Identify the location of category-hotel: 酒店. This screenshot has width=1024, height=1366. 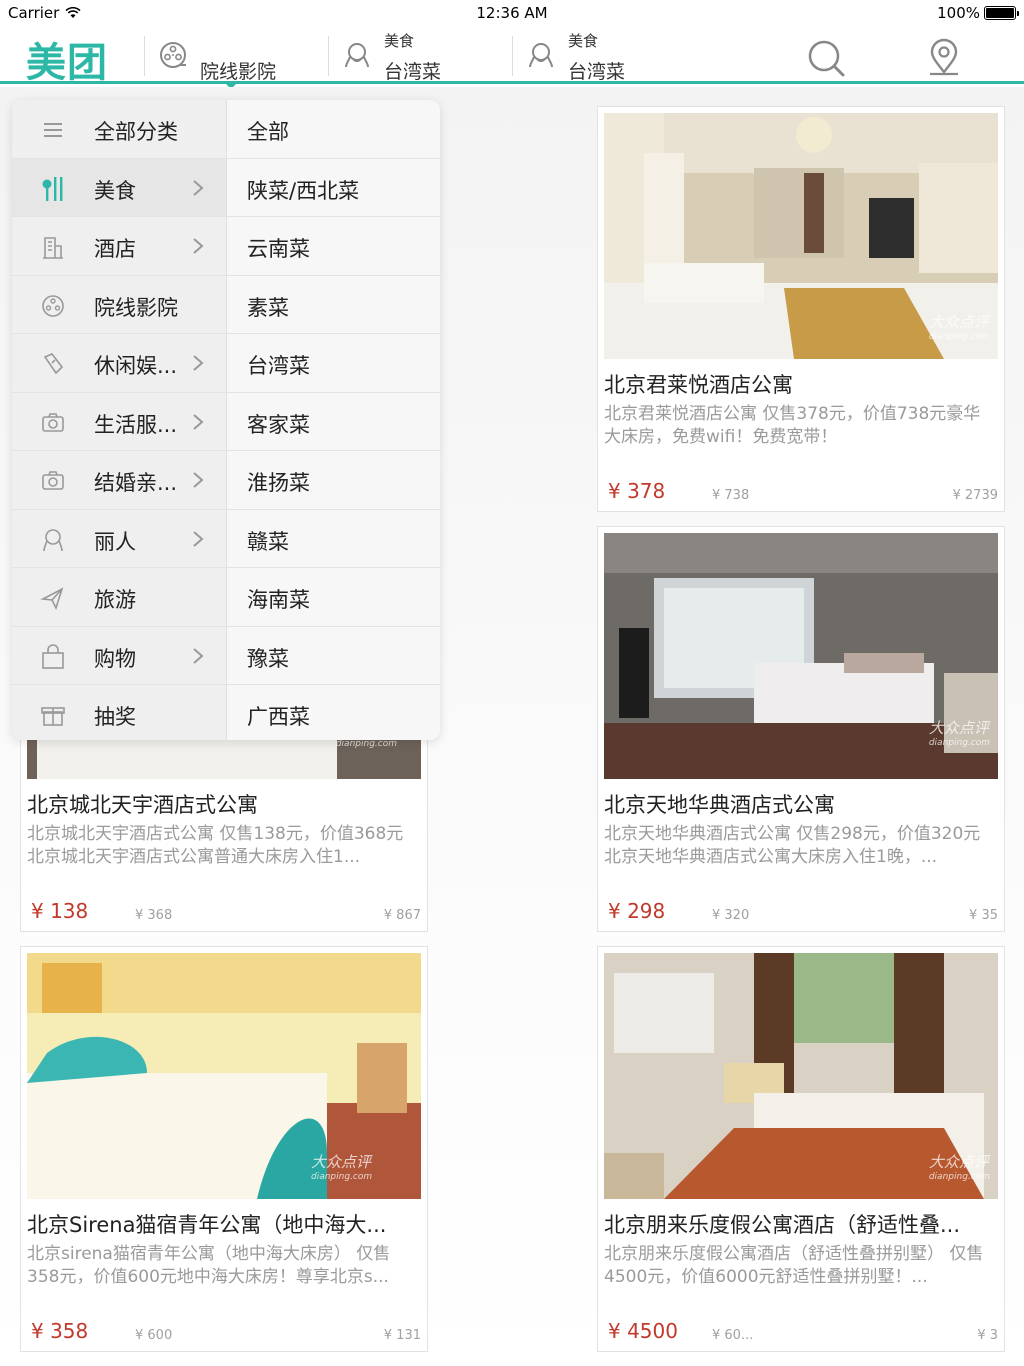
(119, 246).